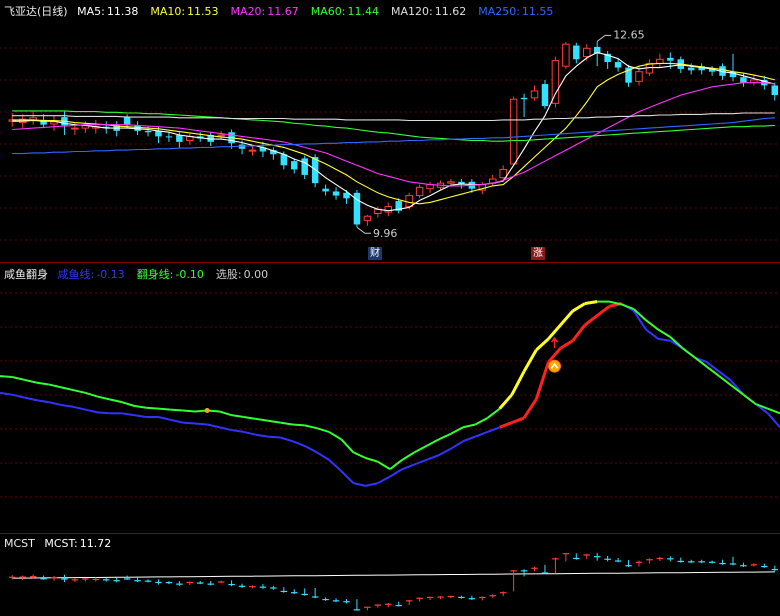 This screenshot has width=780, height=616. I want to click on legend-item: MA10: 11.53, so click(187, 11).